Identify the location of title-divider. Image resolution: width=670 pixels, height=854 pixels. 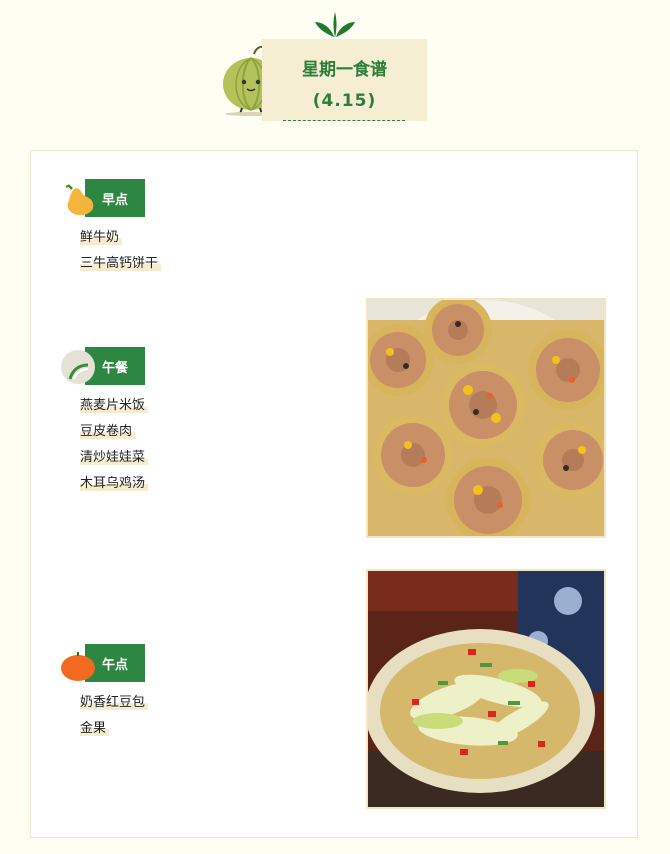
(344, 120).